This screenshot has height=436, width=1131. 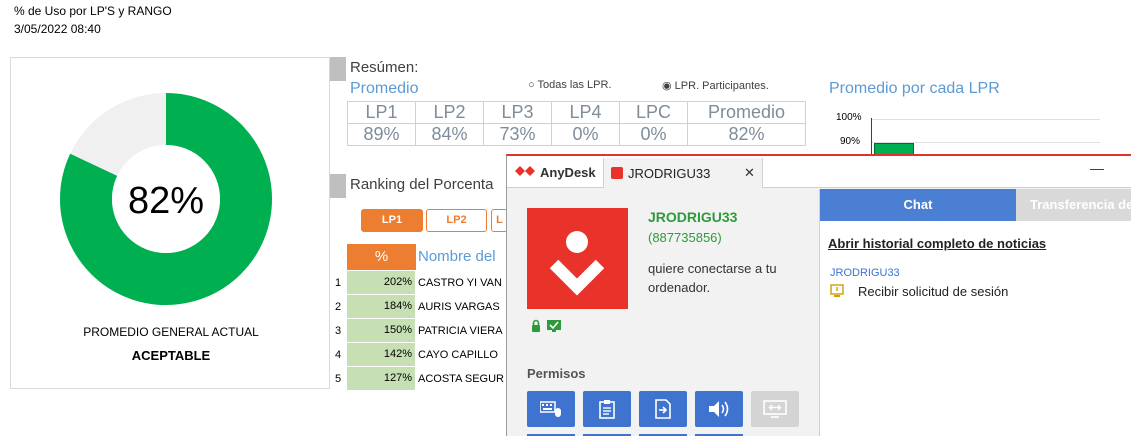 I want to click on donut-gauge: 82%, so click(x=166, y=199).